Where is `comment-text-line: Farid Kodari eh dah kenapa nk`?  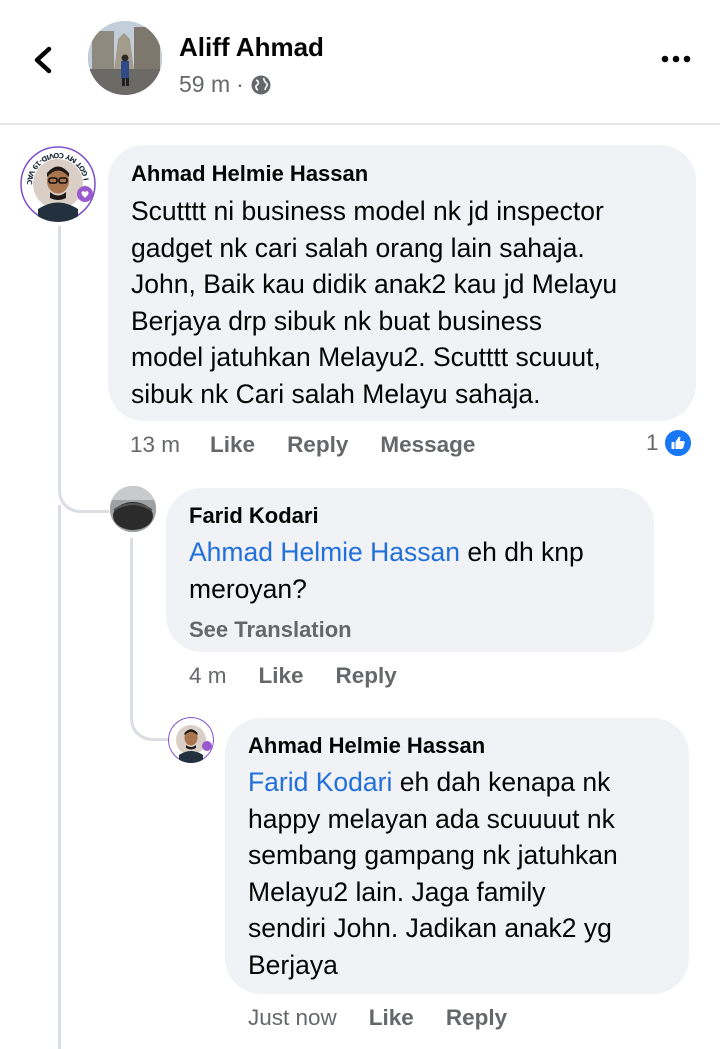 comment-text-line: Farid Kodari eh dah kenapa nk is located at coordinates (457, 782).